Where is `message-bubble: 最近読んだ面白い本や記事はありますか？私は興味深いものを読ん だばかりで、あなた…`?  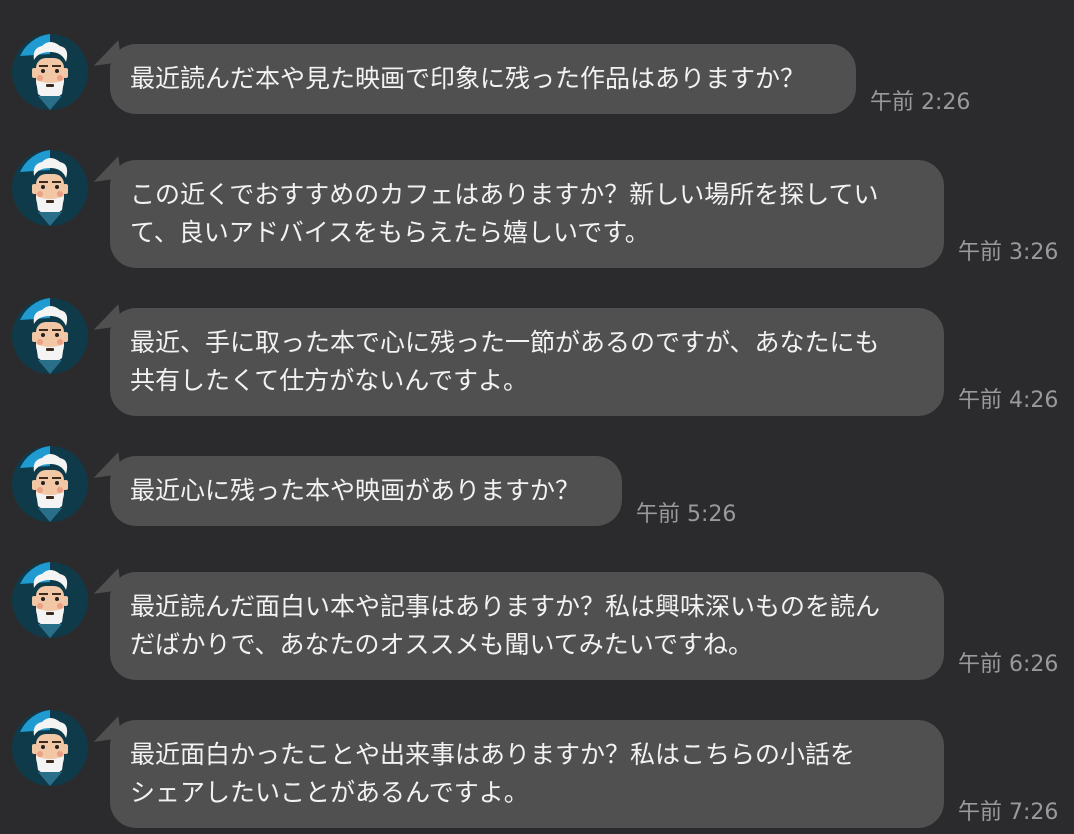
message-bubble: 最近読んだ面白い本や記事はありますか？私は興味深いものを読ん だばかりで、あなた… is located at coordinates (527, 626).